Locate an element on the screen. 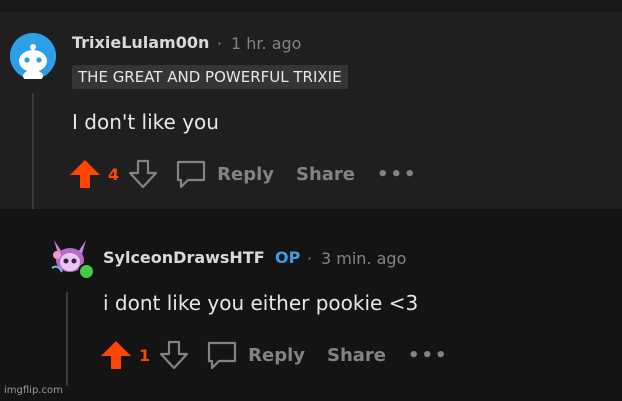  snoo-avatar-icon is located at coordinates (33, 56).